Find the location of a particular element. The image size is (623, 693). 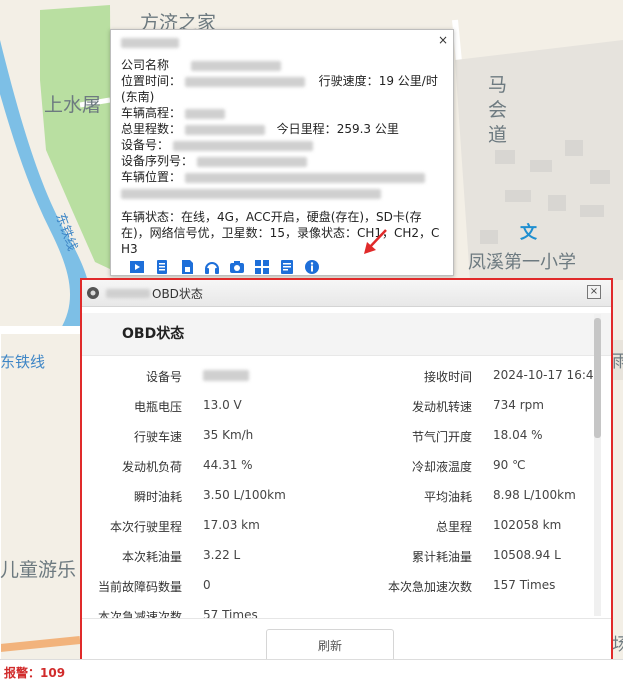

field-value: 8.98 L/100km is located at coordinates (534, 495).